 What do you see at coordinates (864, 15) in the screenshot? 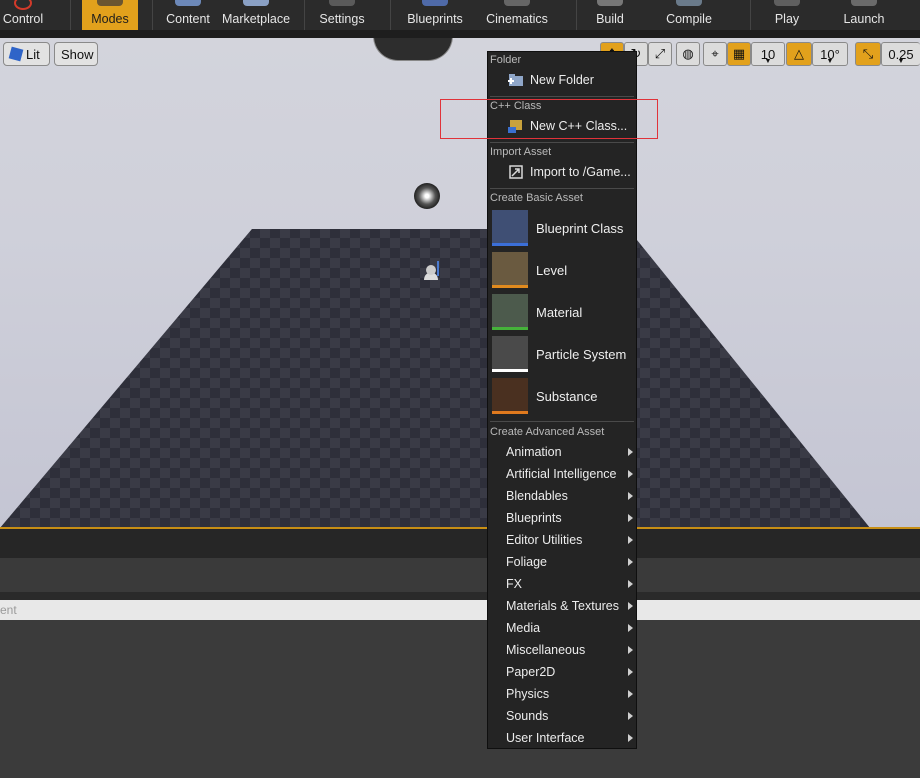
I see `launch-button: Launch` at bounding box center [864, 15].